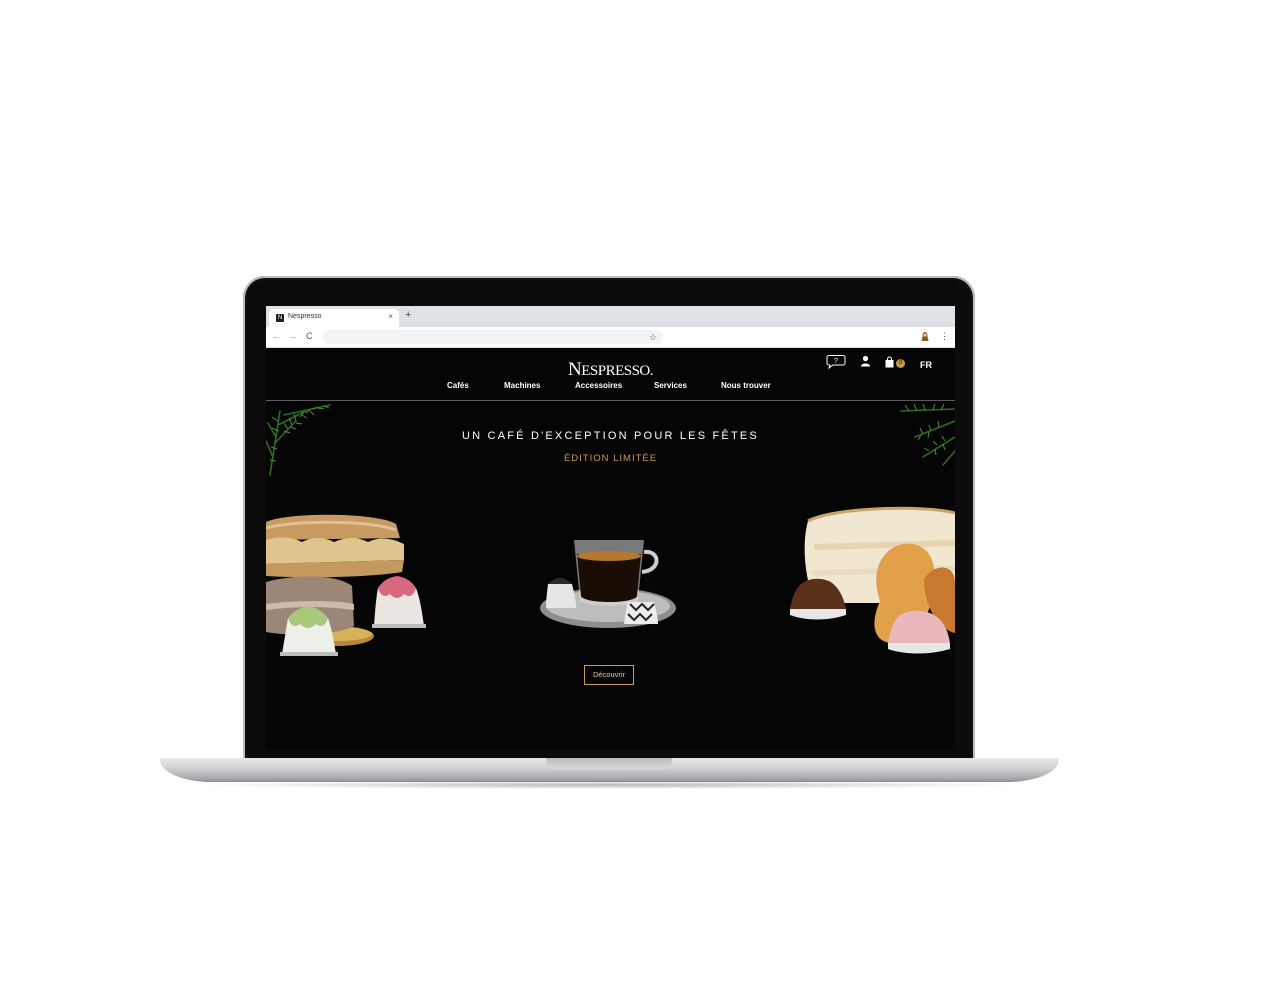 The image size is (1264, 1000). Describe the element at coordinates (609, 785) in the screenshot. I see `laptop-shadow` at that location.